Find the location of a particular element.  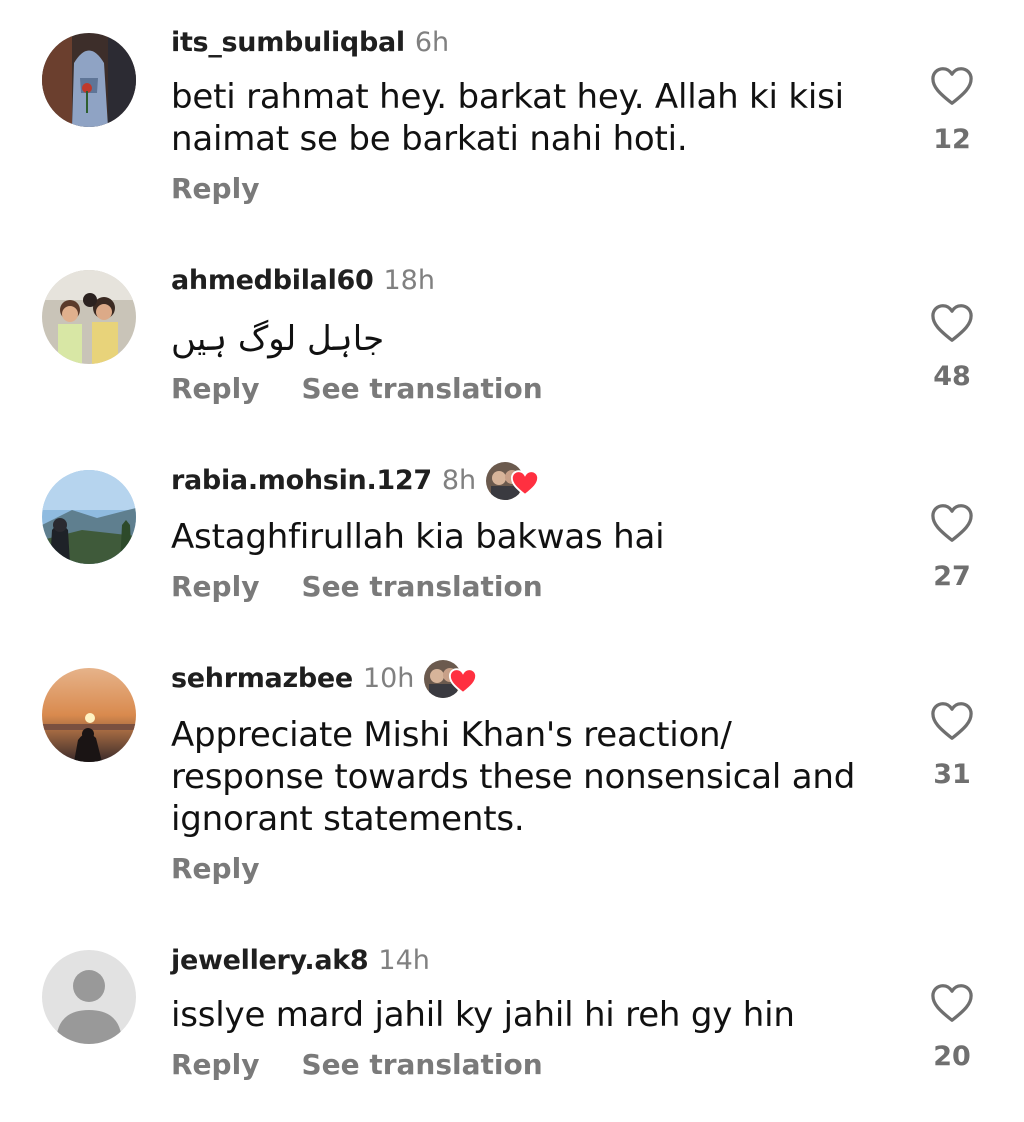

comment-meta: sehrmazbee 10h is located at coordinates (324, 679).